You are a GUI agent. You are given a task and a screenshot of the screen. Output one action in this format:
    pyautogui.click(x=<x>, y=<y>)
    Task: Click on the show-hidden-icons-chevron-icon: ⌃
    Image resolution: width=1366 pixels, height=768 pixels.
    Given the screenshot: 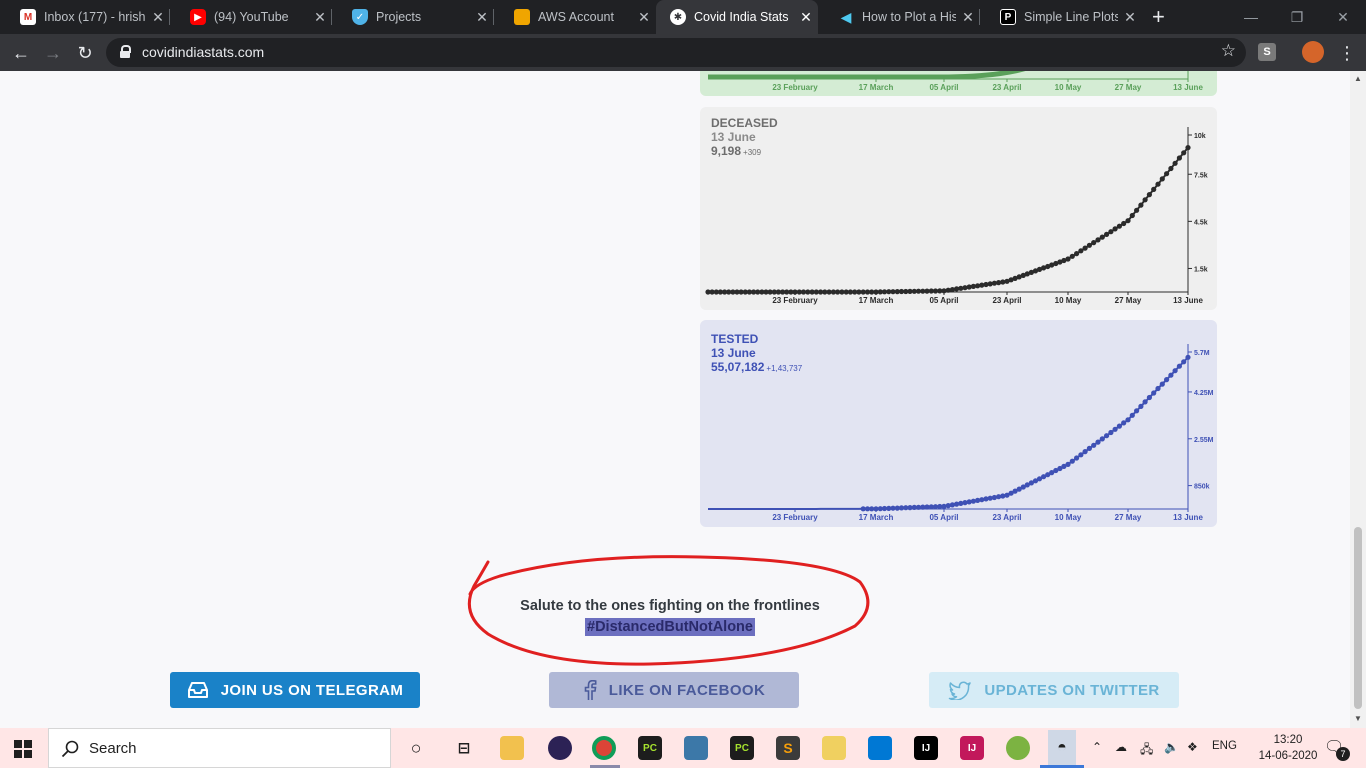 What is the action you would take?
    pyautogui.click(x=1097, y=747)
    